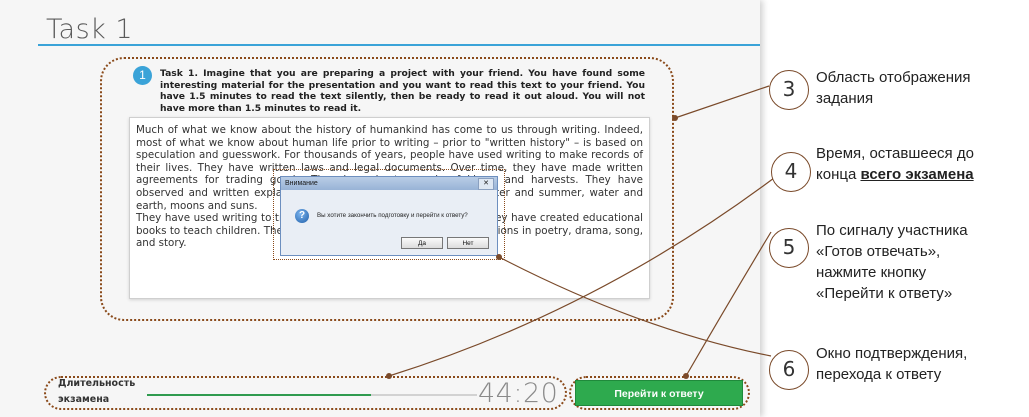  What do you see at coordinates (892, 353) in the screenshot?
I see `callout-6-line-1: Окно подтверждения,` at bounding box center [892, 353].